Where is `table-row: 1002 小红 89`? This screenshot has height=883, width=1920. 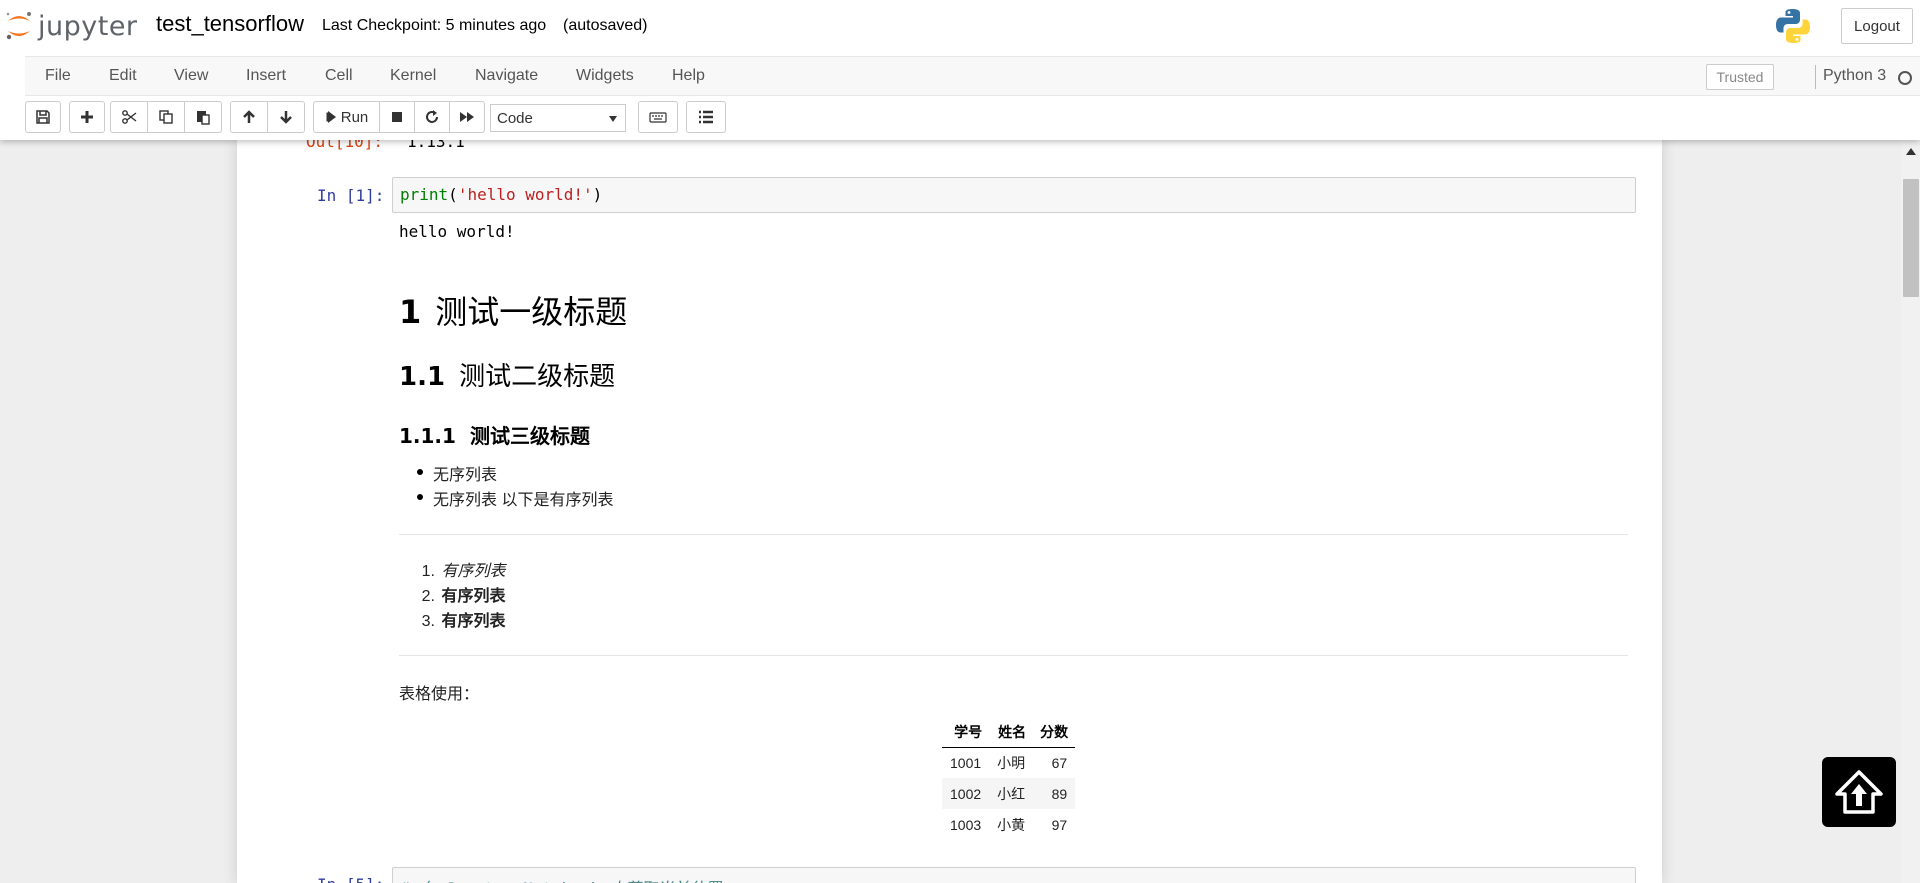 table-row: 1002 小红 89 is located at coordinates (1009, 793).